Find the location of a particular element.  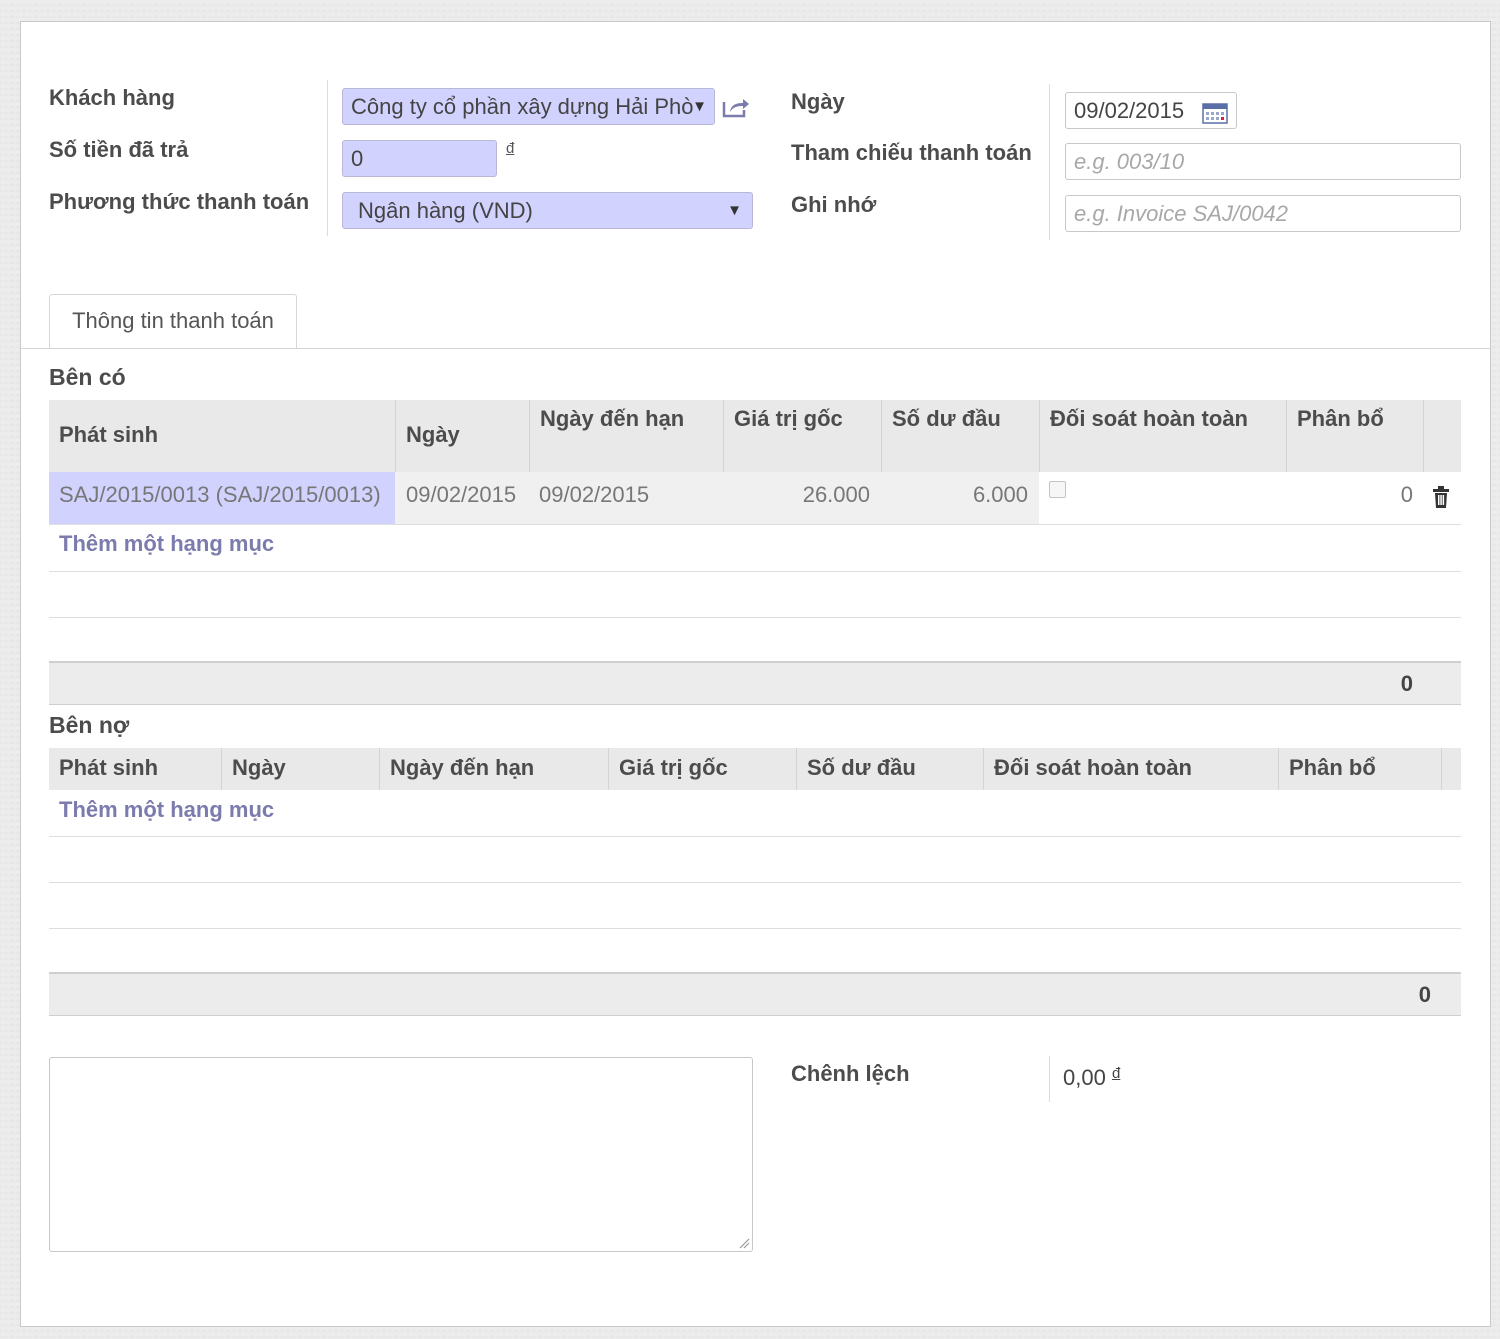

credits-title: Bên có is located at coordinates (87, 377).